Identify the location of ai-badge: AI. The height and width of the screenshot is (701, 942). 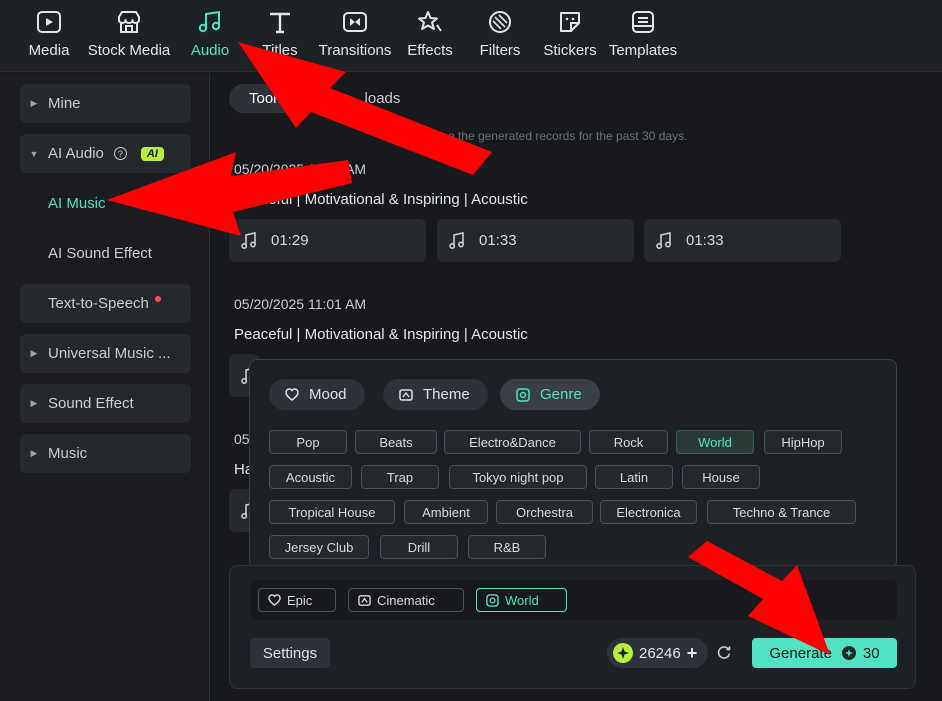
(152, 153).